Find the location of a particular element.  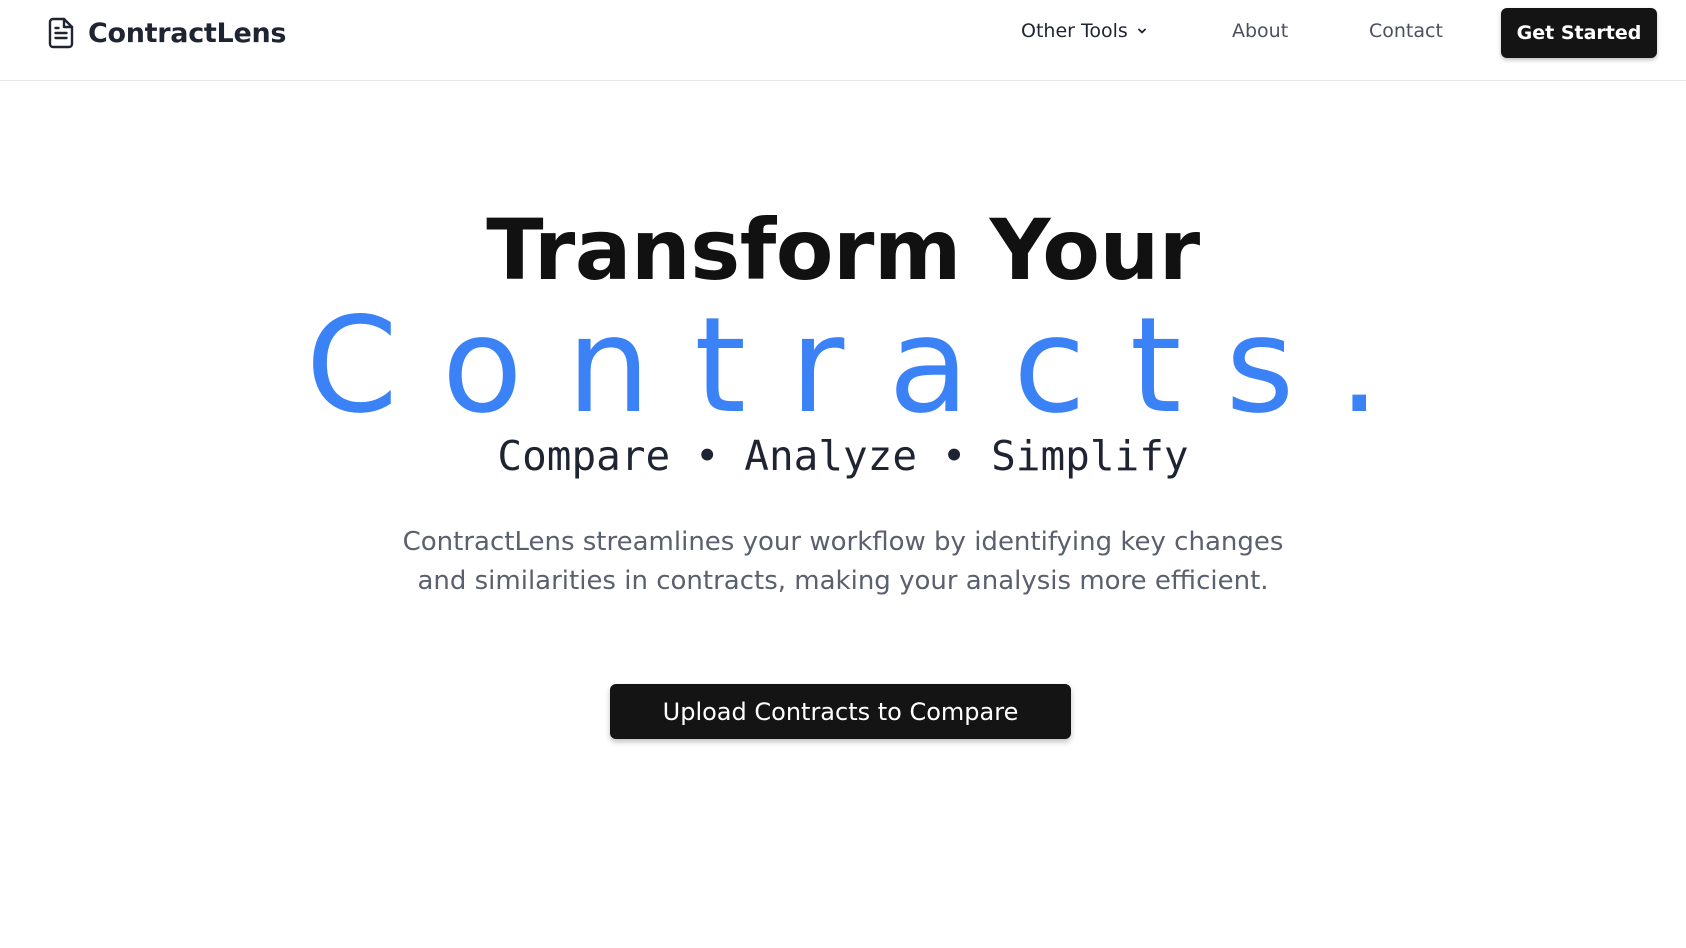

hero-title: Transform Your is located at coordinates (843, 250).